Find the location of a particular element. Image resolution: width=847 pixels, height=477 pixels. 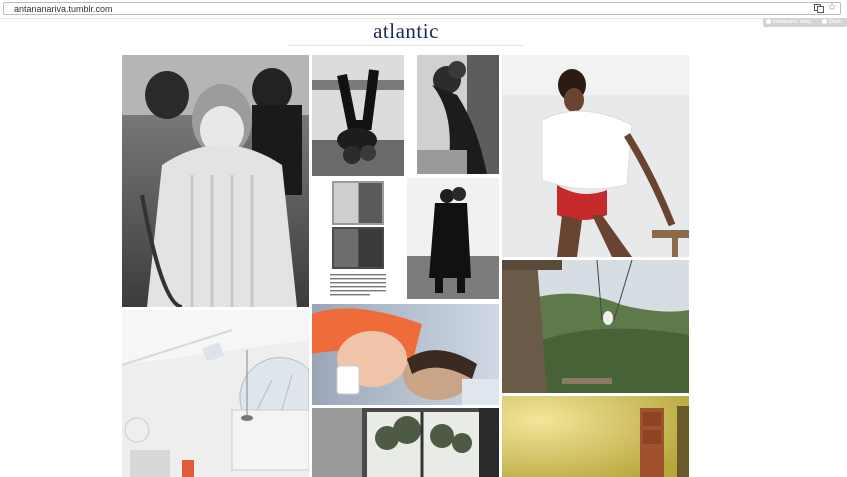

photo-upside-down-couple is located at coordinates (358, 115).